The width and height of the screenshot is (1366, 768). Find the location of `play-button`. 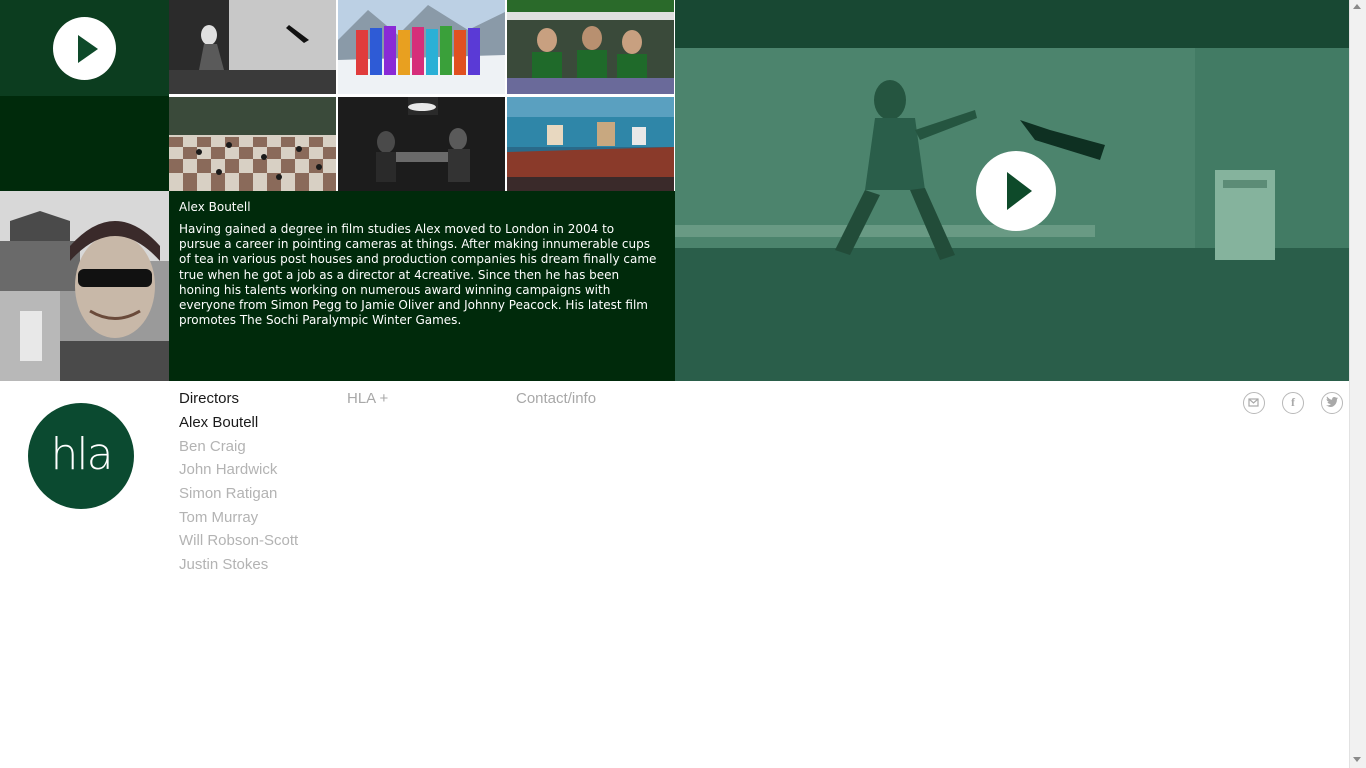

play-button is located at coordinates (84, 48).